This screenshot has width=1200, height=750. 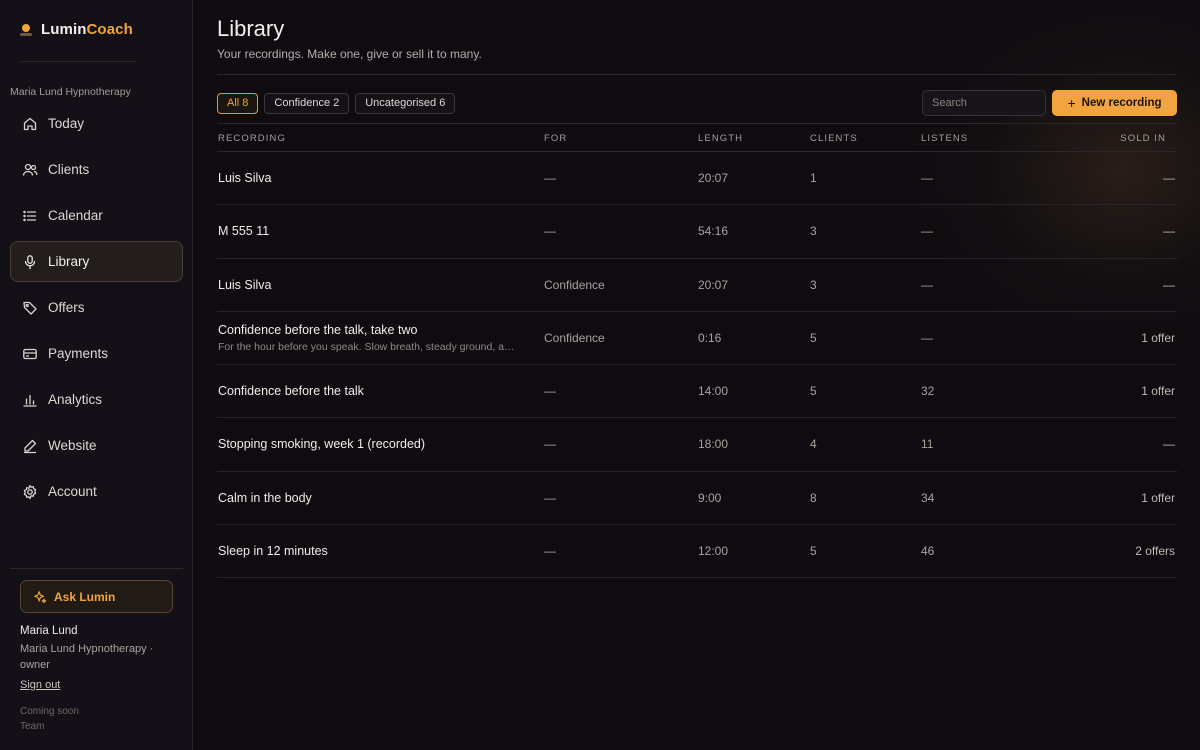 I want to click on recording-listens: 46, so click(x=928, y=551).